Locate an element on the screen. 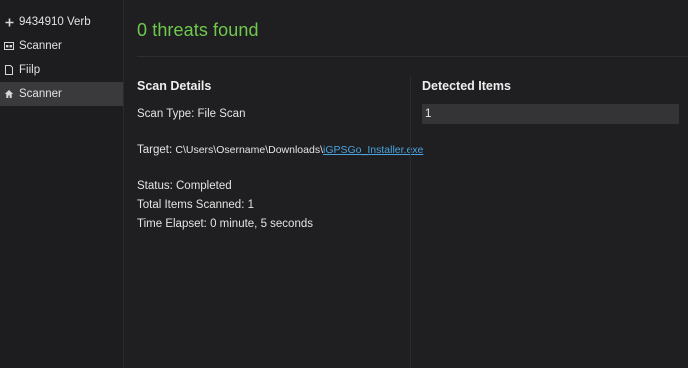 This screenshot has height=368, width=688. sidebar-item-file: Fiilp is located at coordinates (61, 70).